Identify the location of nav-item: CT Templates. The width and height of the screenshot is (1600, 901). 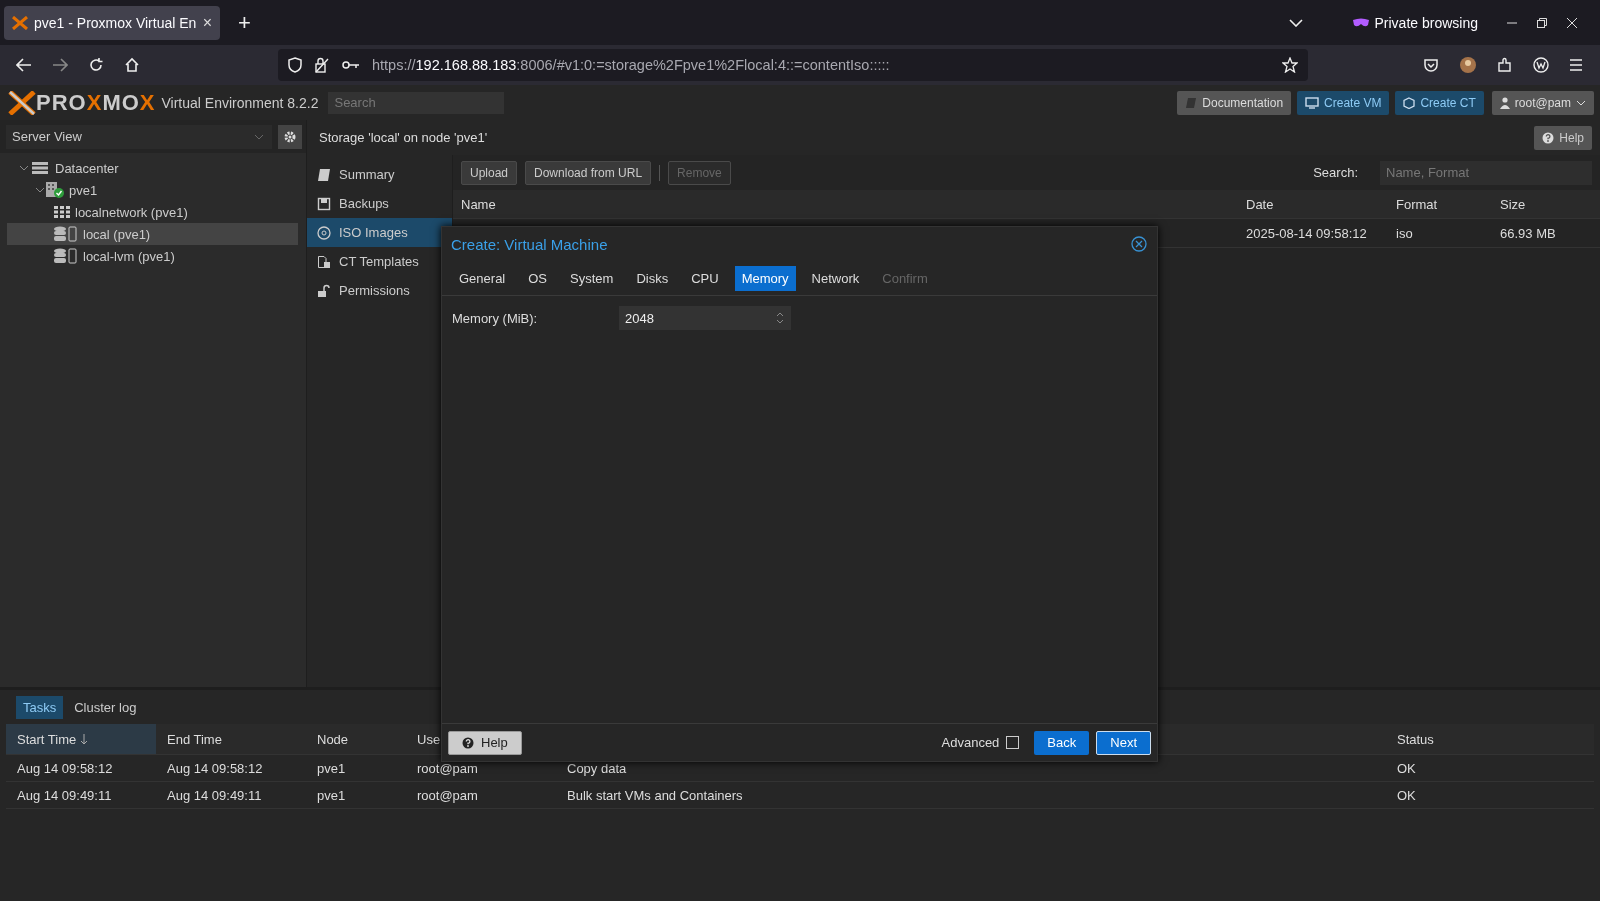
(379, 261).